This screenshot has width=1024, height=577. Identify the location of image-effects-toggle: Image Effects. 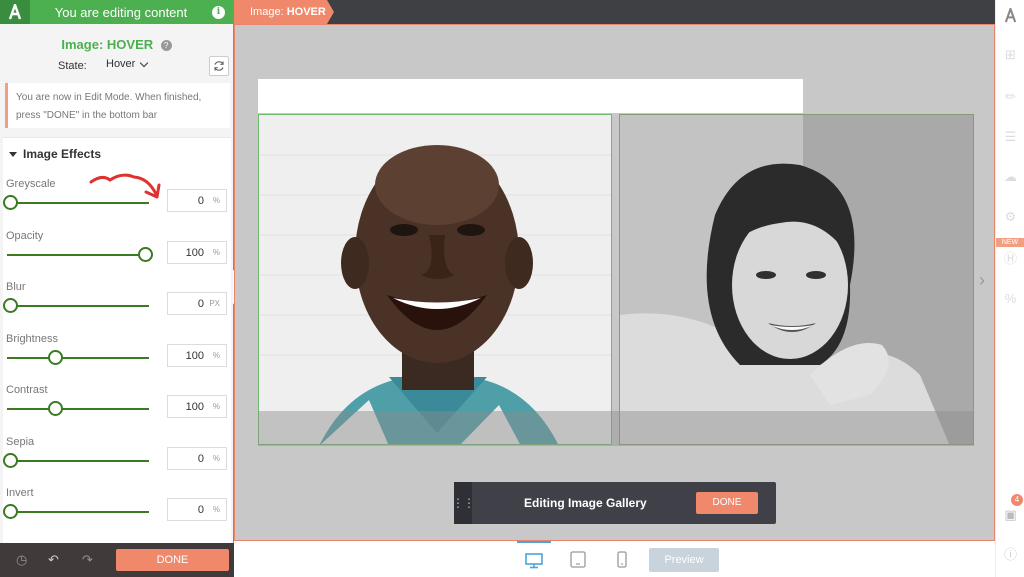
(117, 154).